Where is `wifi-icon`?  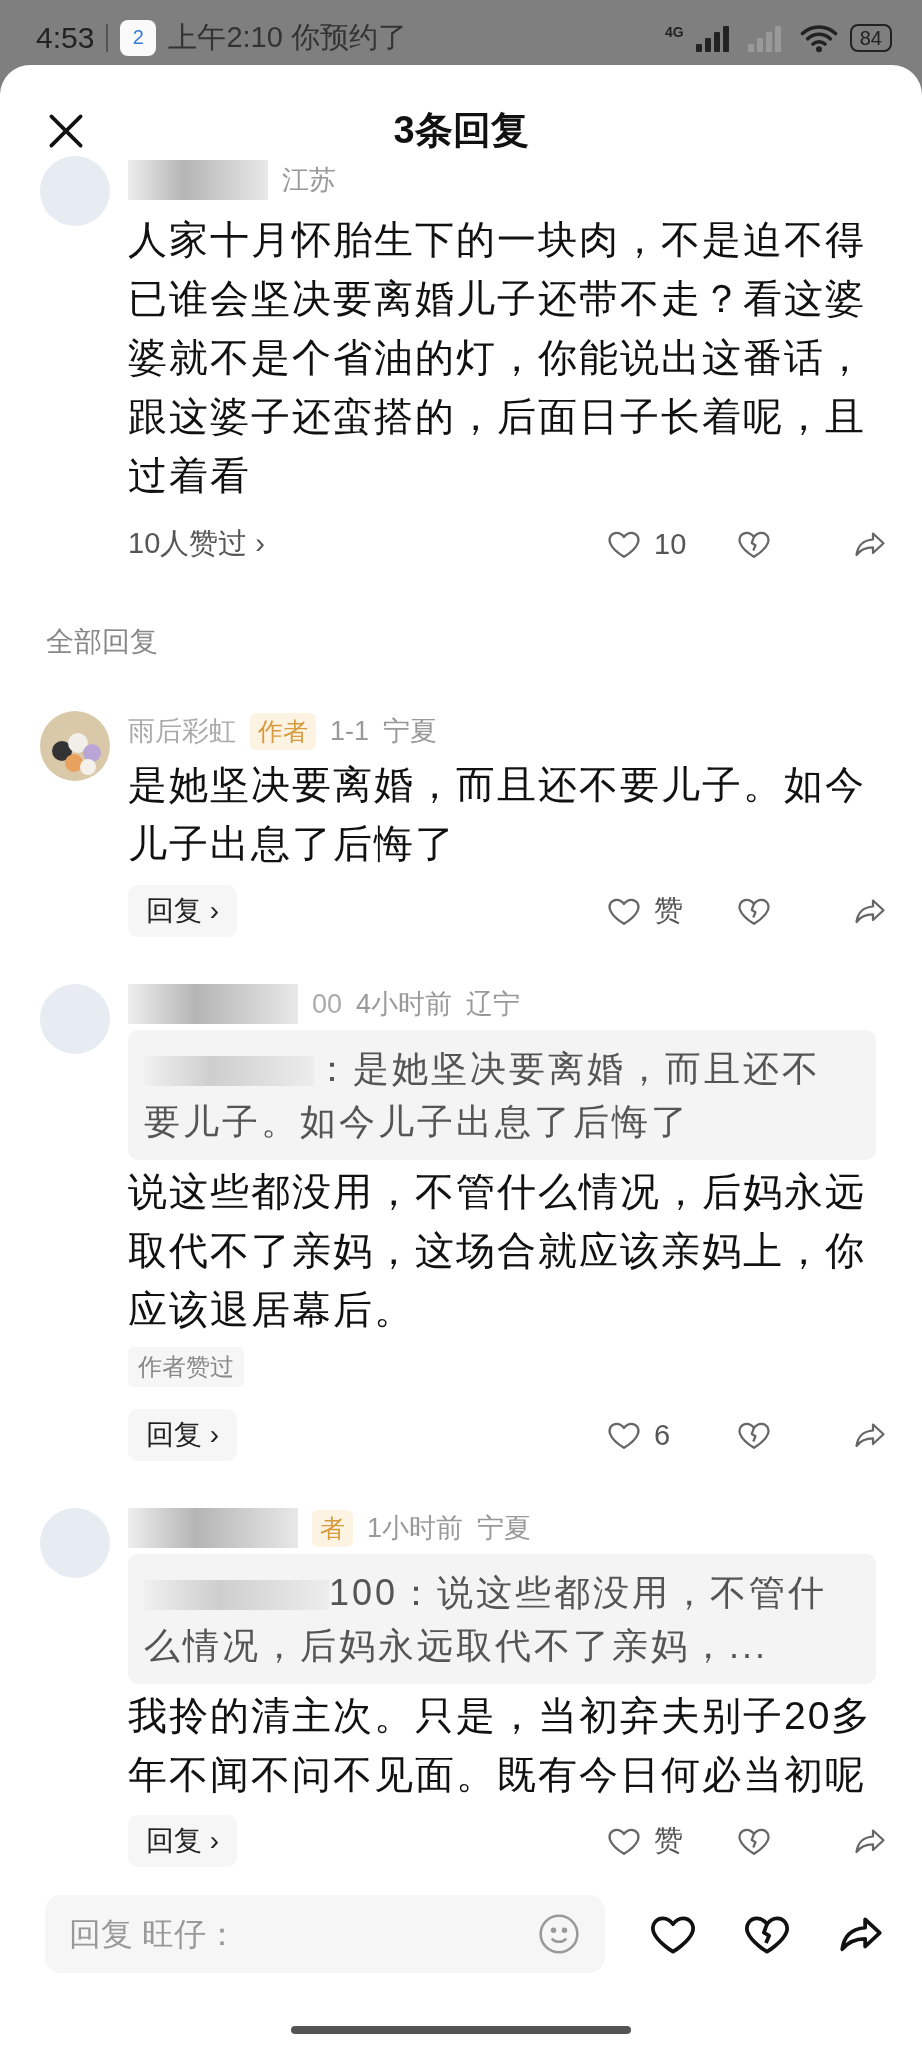
wifi-icon is located at coordinates (818, 37).